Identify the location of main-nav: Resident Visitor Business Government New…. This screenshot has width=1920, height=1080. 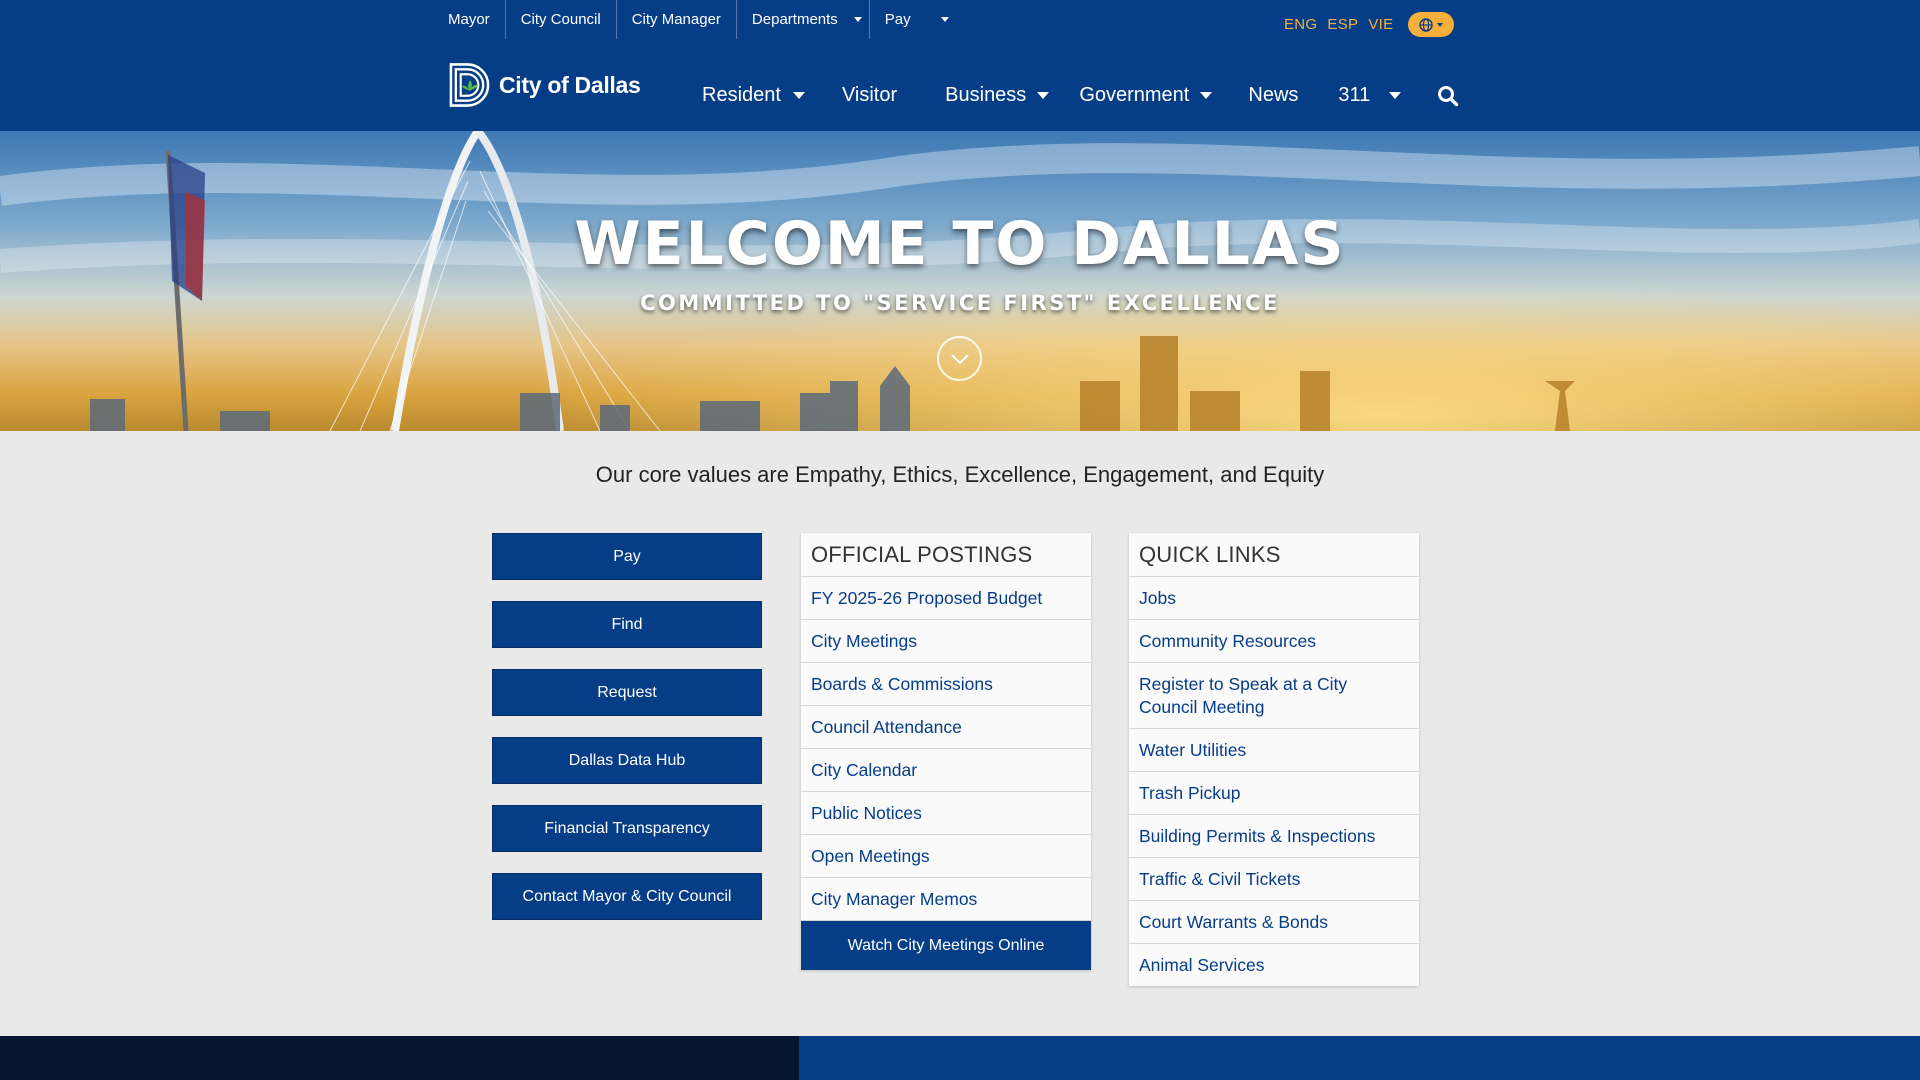
(1052, 95).